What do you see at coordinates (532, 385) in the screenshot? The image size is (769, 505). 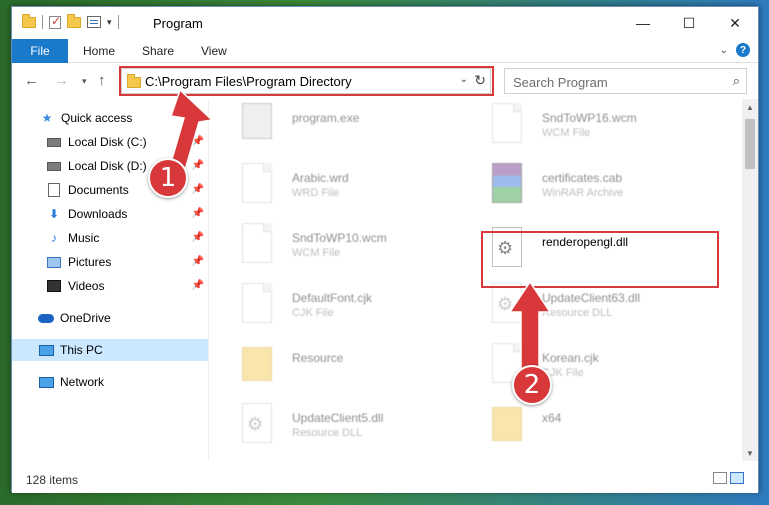 I see `step-badge-2: 2` at bounding box center [532, 385].